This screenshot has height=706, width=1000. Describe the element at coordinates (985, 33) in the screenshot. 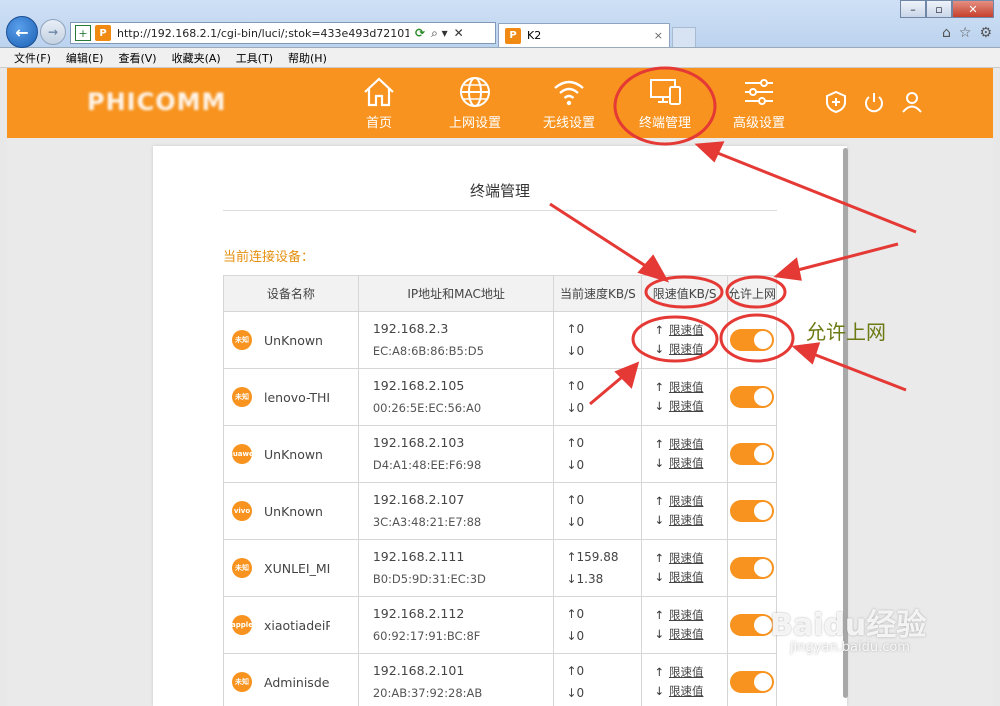

I see `gear-icon: ⚙` at that location.